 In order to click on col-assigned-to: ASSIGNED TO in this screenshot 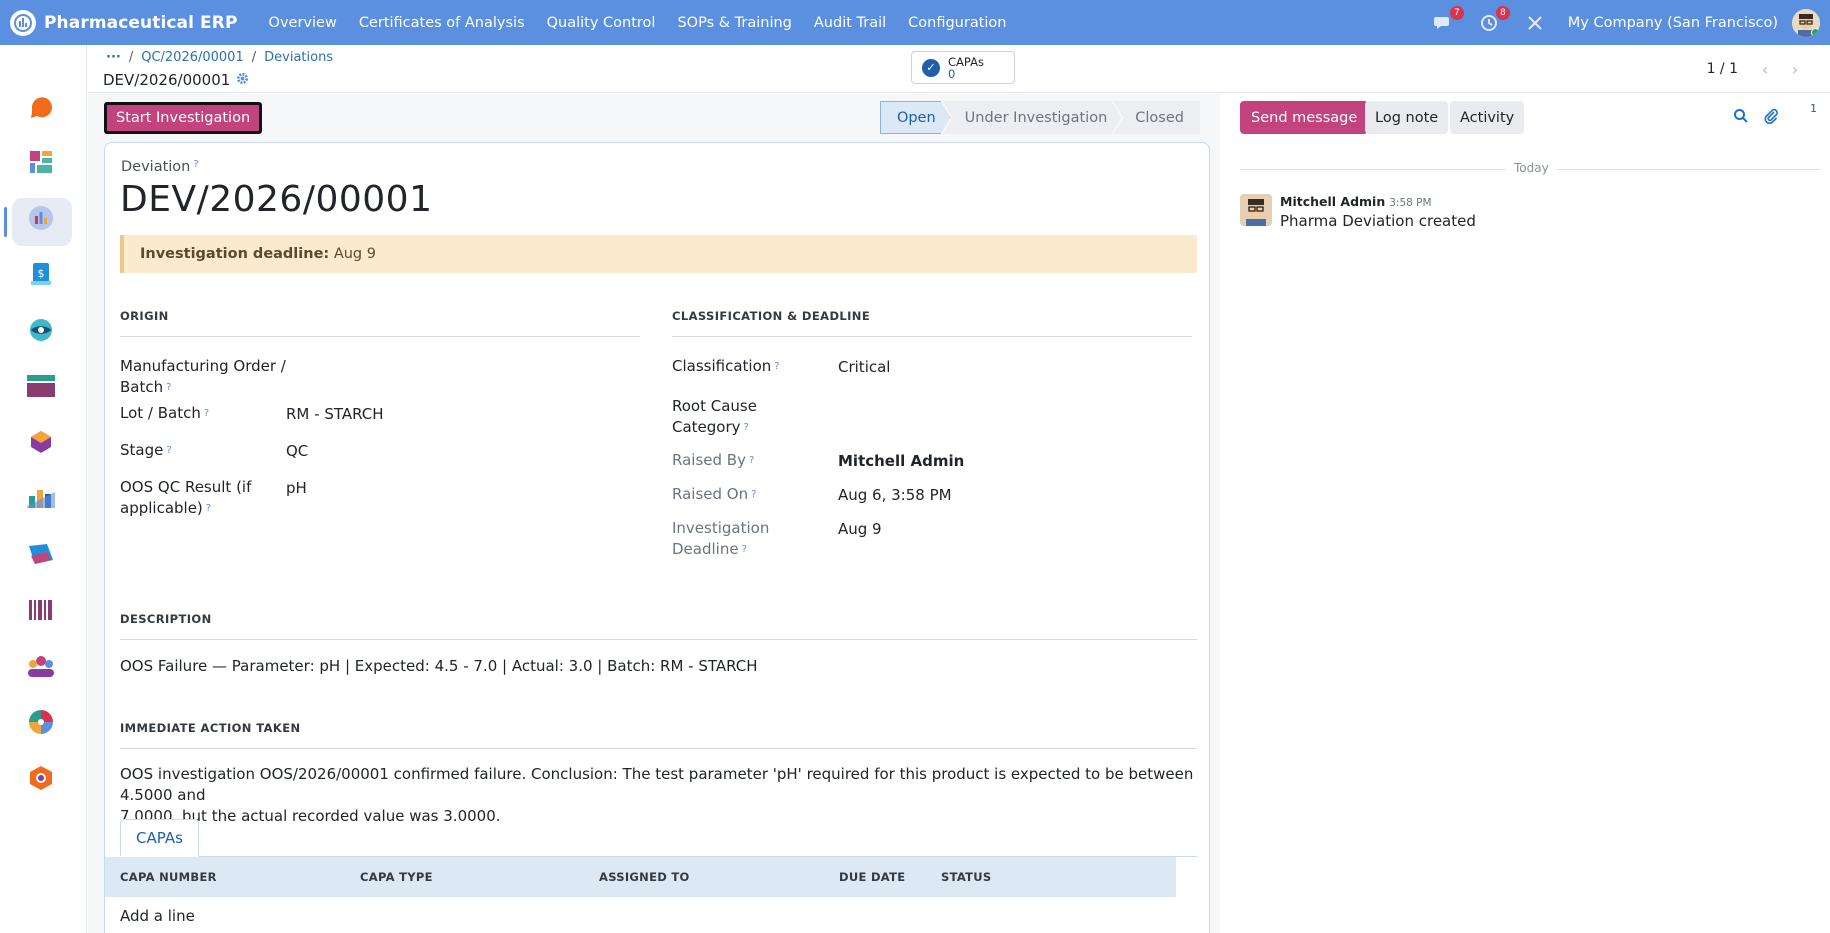, I will do `click(644, 877)`.